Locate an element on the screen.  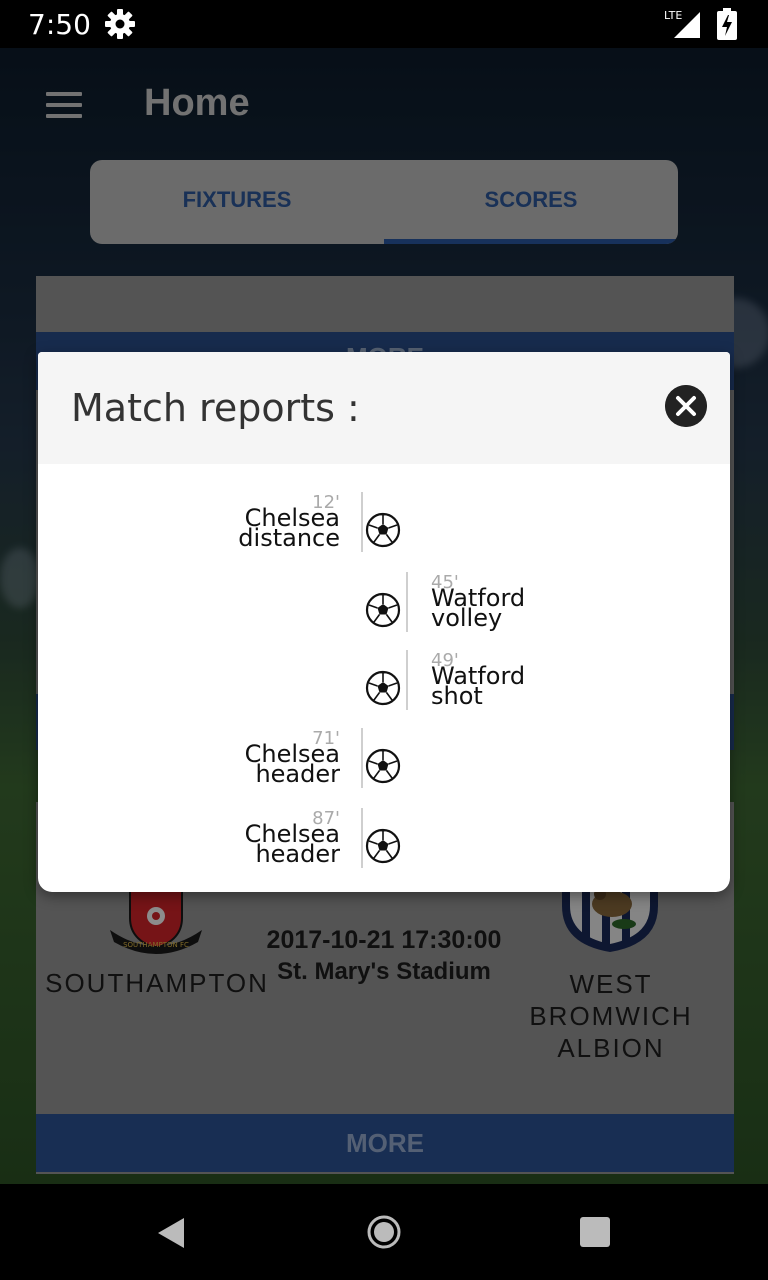
back-icon is located at coordinates (171, 1233).